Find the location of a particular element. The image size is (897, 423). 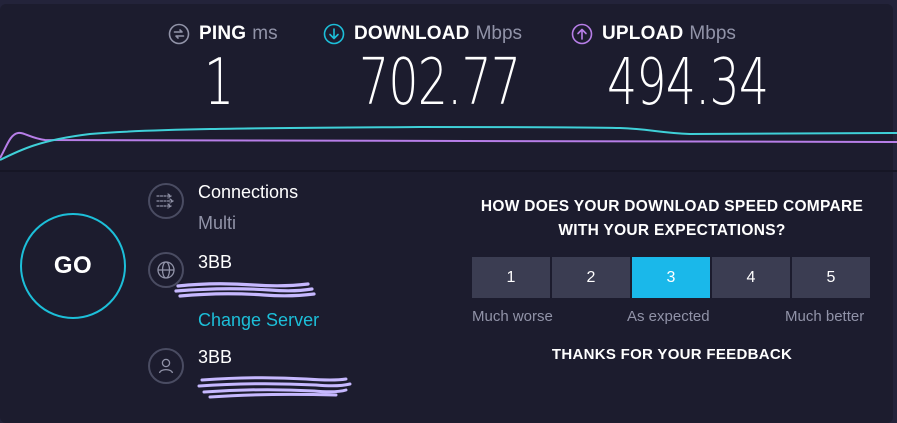

scale-label-low: Much worse is located at coordinates (512, 316).